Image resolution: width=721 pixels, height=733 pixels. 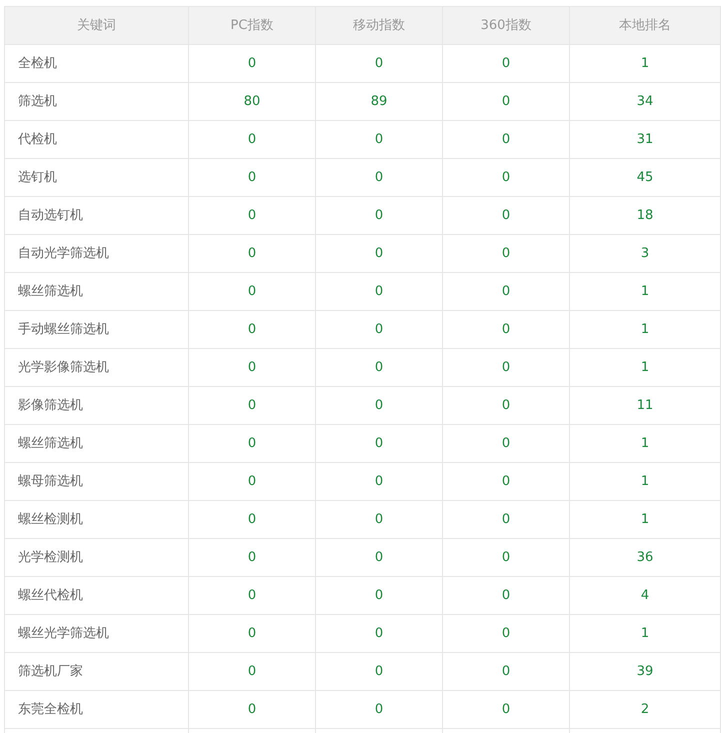 I want to click on number-cell: 31, so click(x=645, y=139).